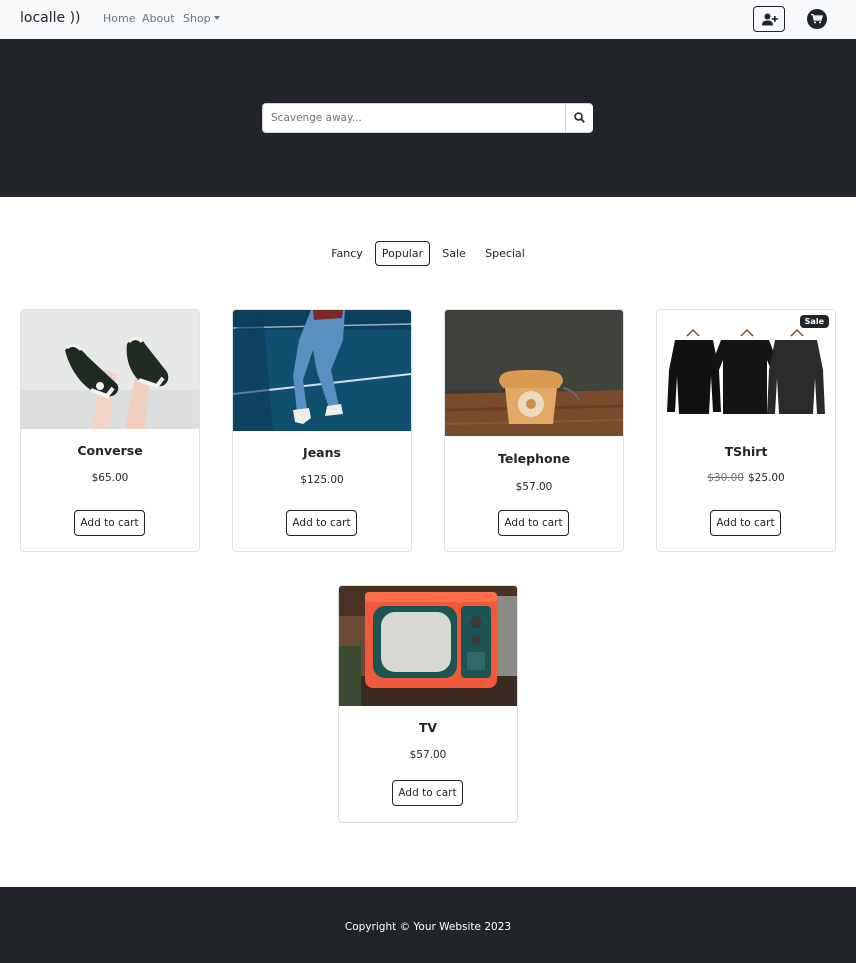 Image resolution: width=856 pixels, height=963 pixels. I want to click on footer: Copyright © Your Website 2023, so click(428, 925).